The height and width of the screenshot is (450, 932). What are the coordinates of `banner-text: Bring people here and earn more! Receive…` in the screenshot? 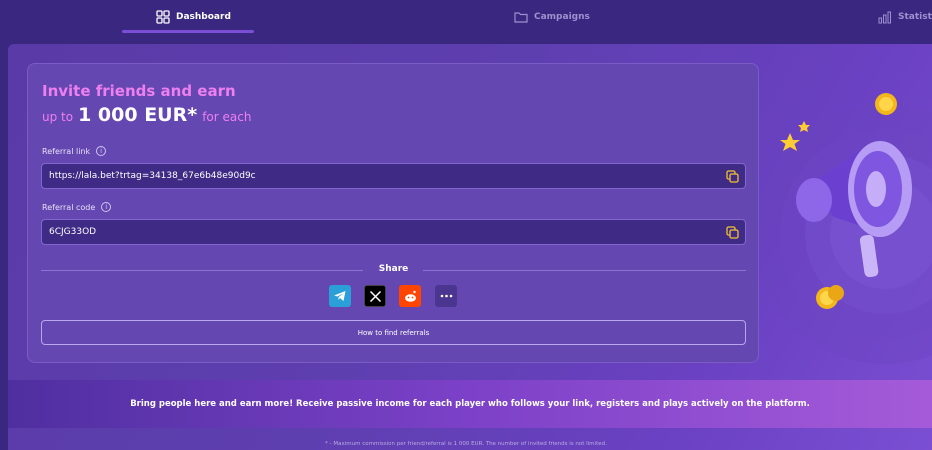 It's located at (470, 404).